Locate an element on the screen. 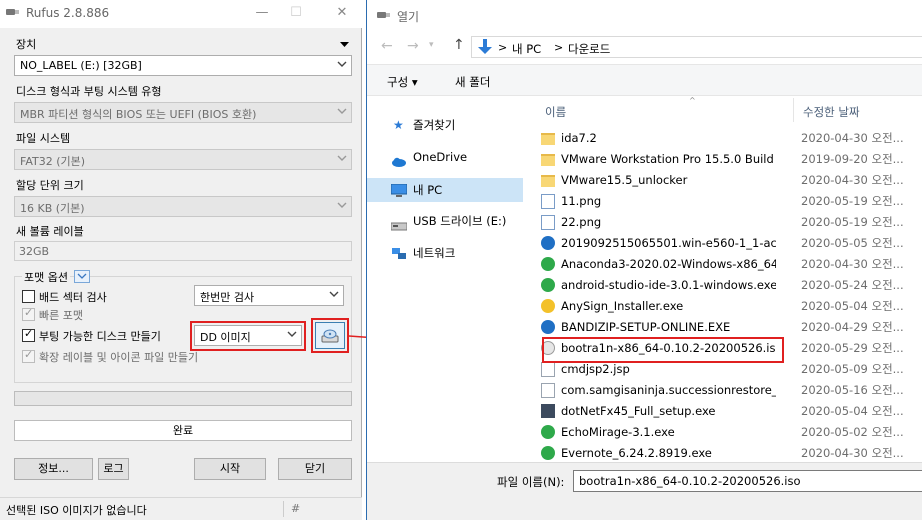  breadcrumb-this-pc: 내 PC is located at coordinates (526, 49).